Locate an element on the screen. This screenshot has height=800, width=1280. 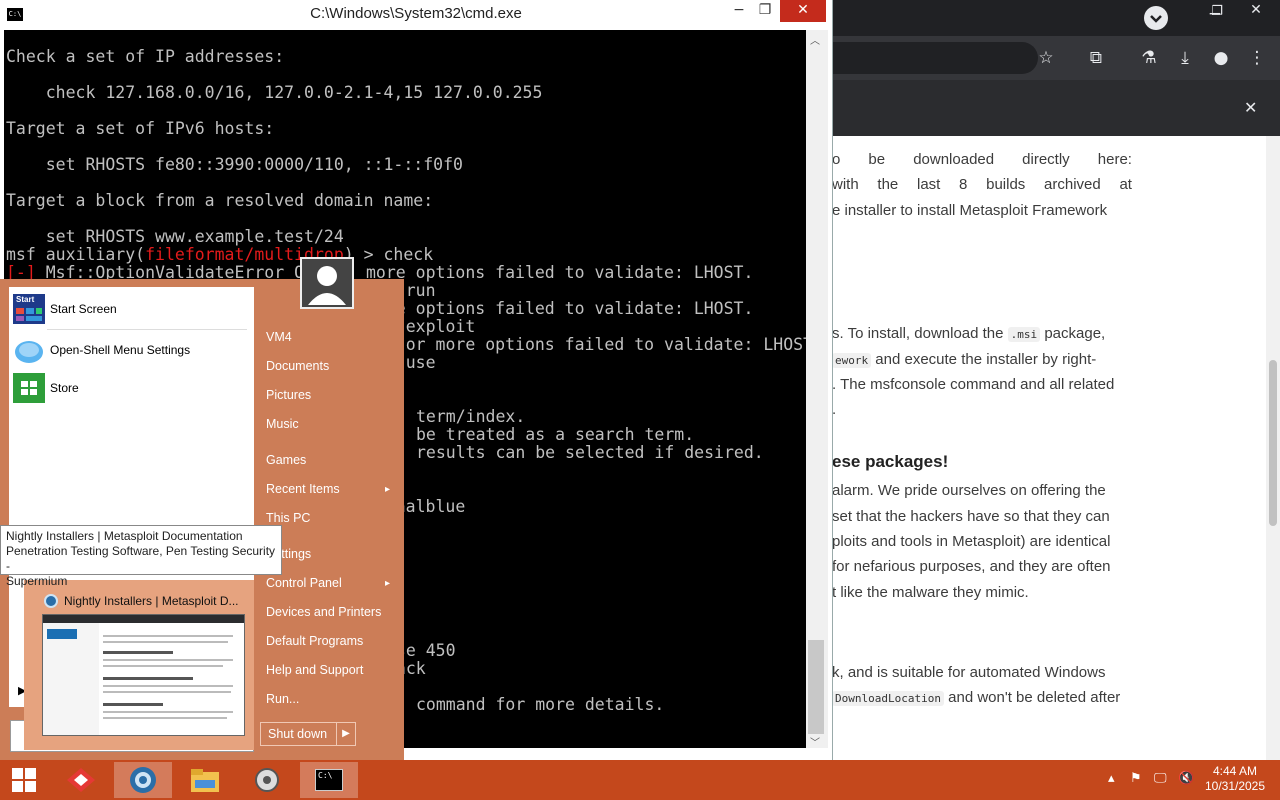
volume-muted-icon: 🔇 is located at coordinates (1186, 778).